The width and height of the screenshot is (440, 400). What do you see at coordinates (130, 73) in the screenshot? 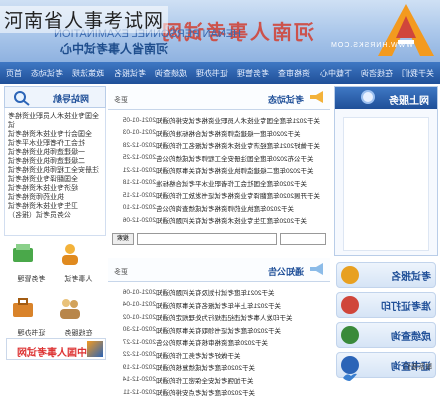
I see `nav-item: 考试报名` at bounding box center [130, 73].